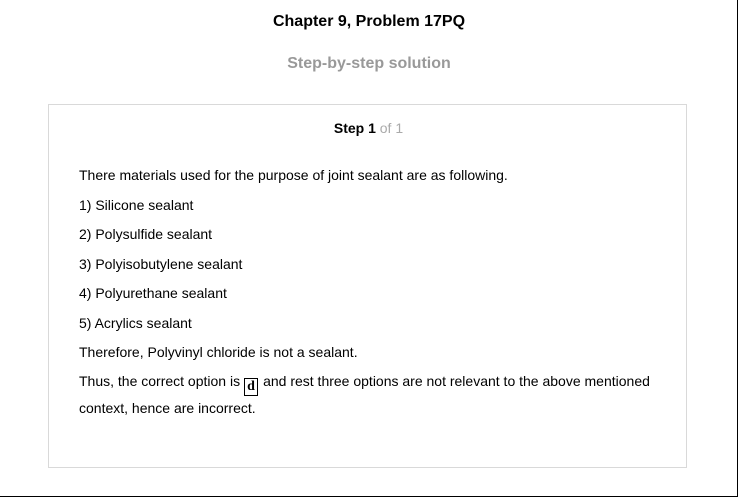  Describe the element at coordinates (146, 234) in the screenshot. I see `list-item: 2) Polysulfide sealant` at that location.